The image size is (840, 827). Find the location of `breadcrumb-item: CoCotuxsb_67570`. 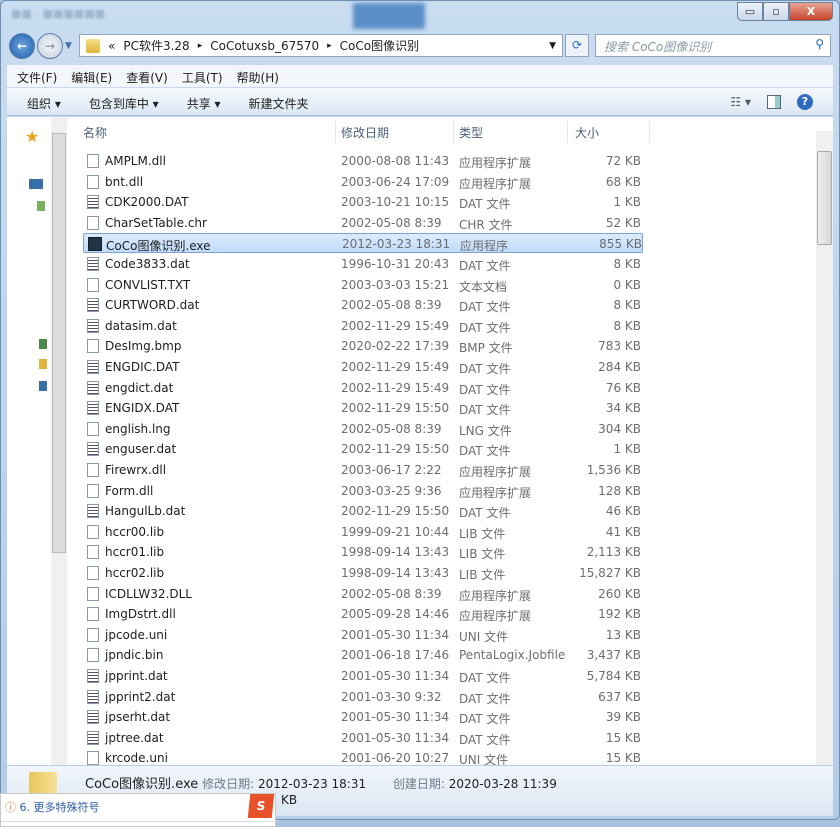

breadcrumb-item: CoCotuxsb_67570 is located at coordinates (264, 46).